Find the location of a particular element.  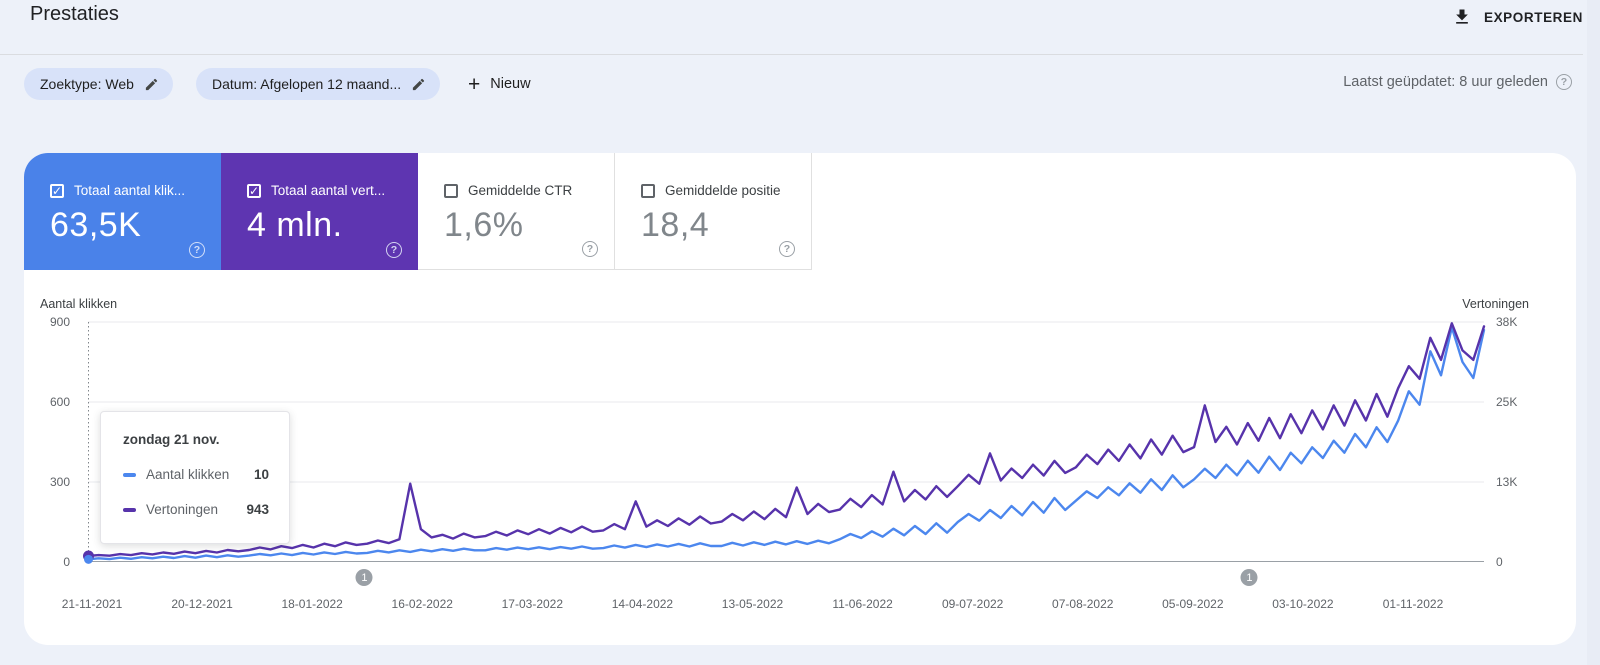

x-axis-label: 21-11-2021 is located at coordinates (92, 604).